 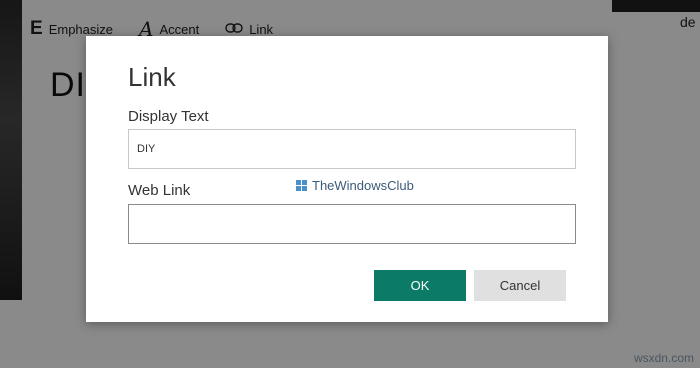 I want to click on dialog-title: Link, so click(x=152, y=77).